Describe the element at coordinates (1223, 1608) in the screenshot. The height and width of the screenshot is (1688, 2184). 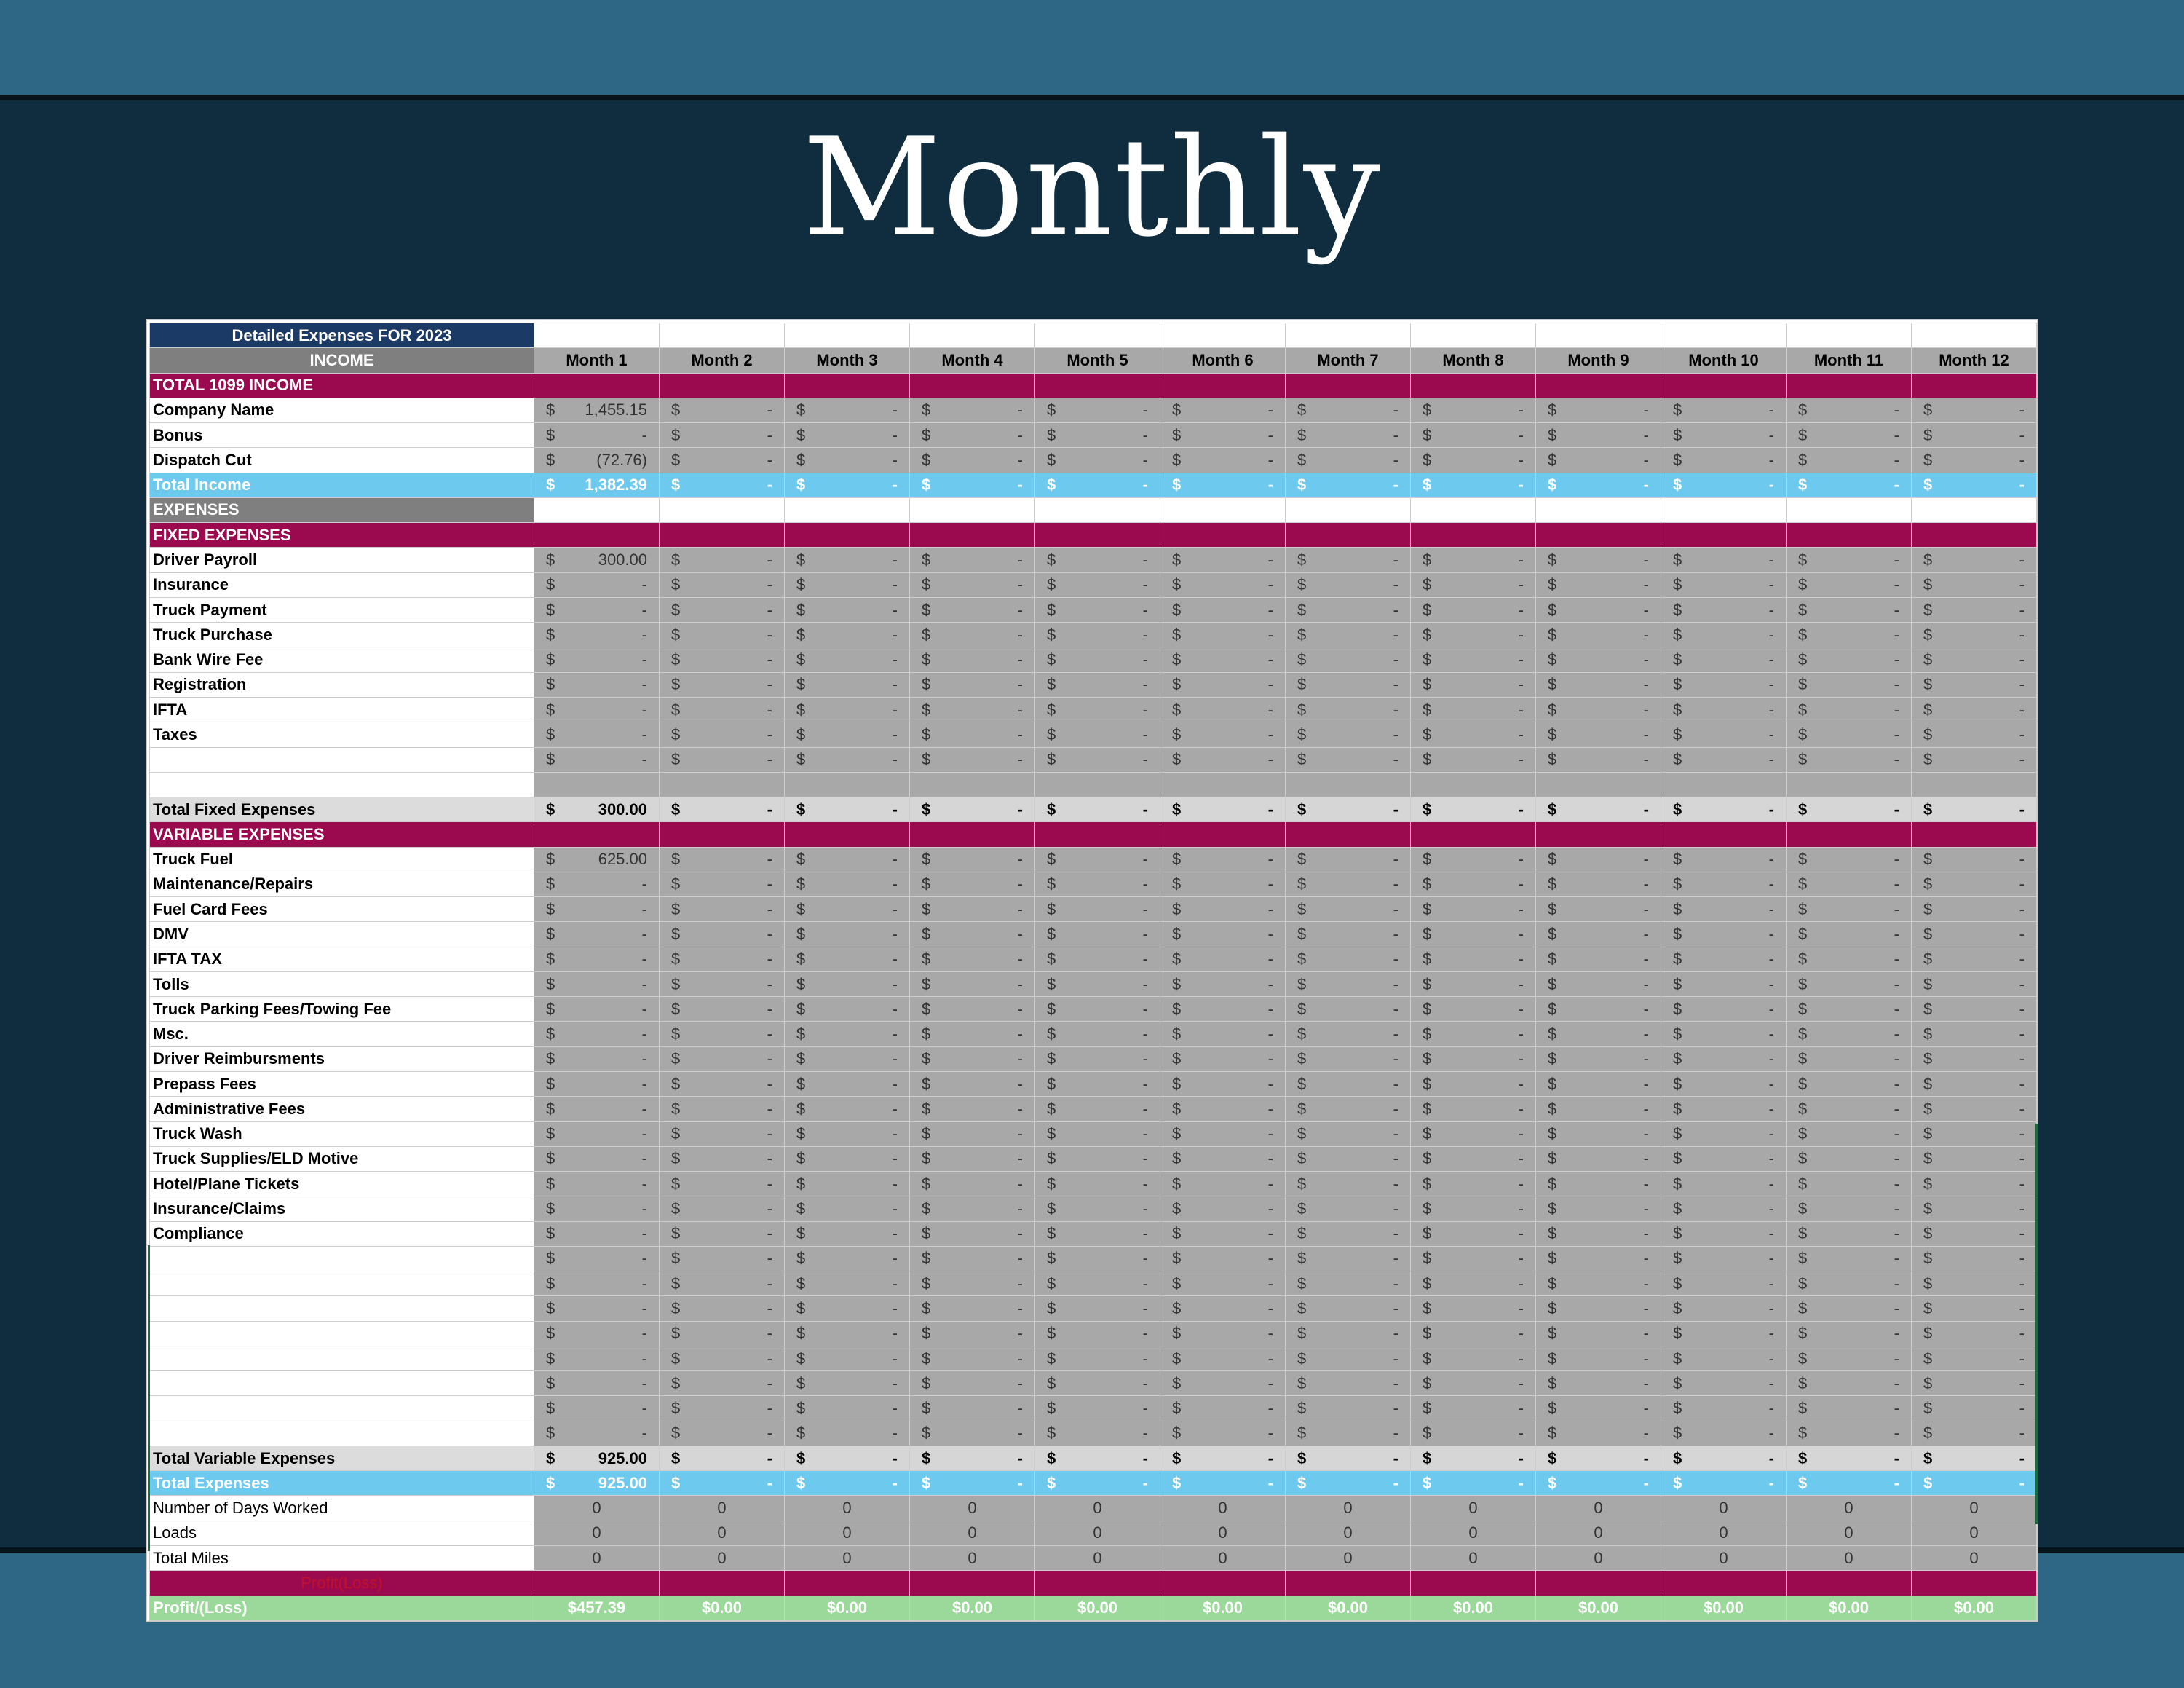
I see `profit-cell: $0.00` at that location.